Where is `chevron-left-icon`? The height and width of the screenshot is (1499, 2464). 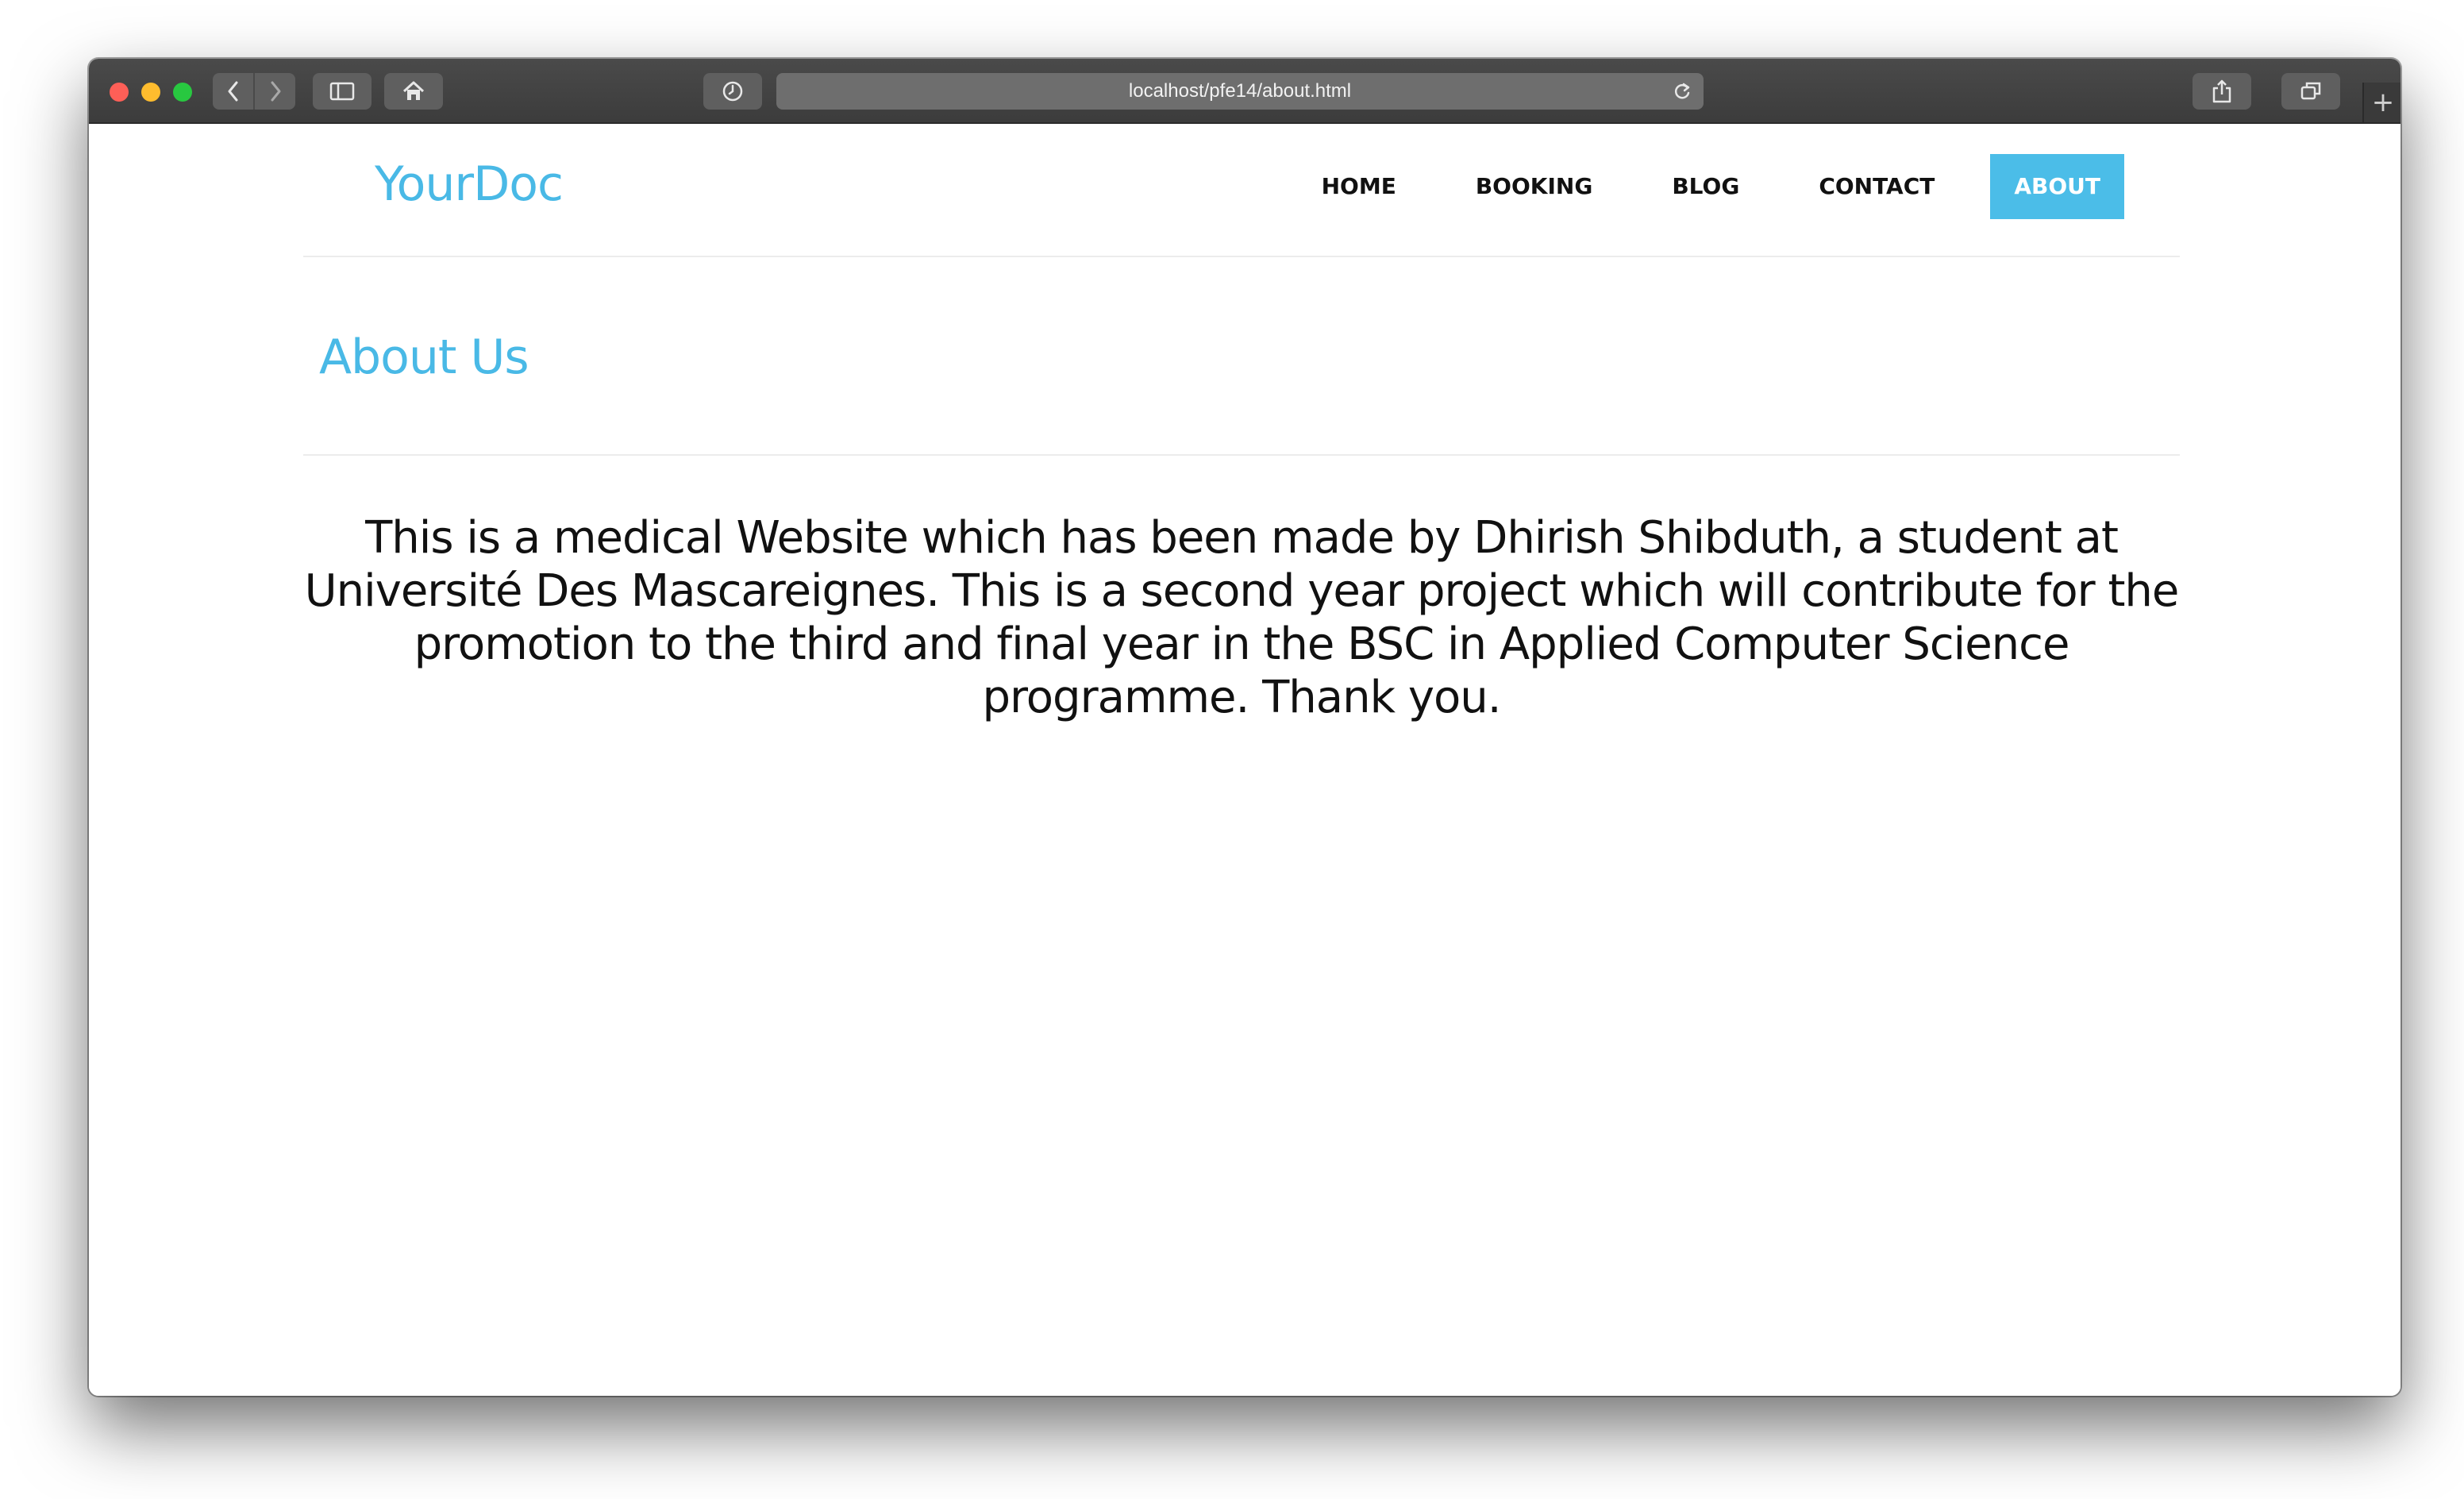 chevron-left-icon is located at coordinates (233, 91).